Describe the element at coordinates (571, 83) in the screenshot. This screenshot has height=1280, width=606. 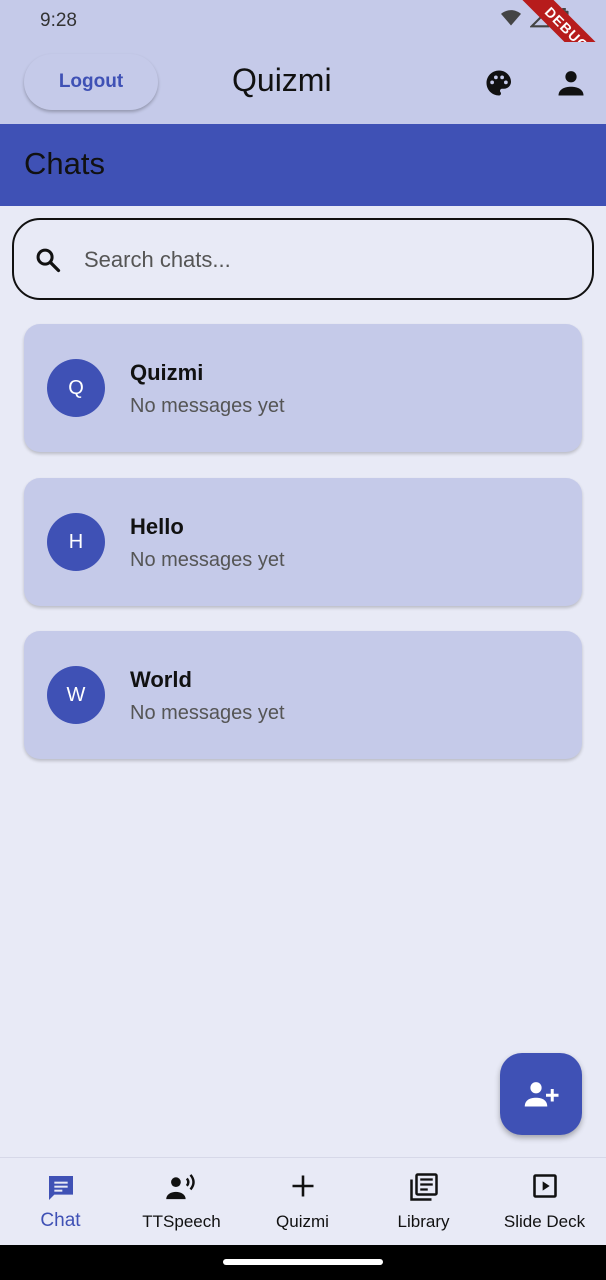
I see `person-icon` at that location.